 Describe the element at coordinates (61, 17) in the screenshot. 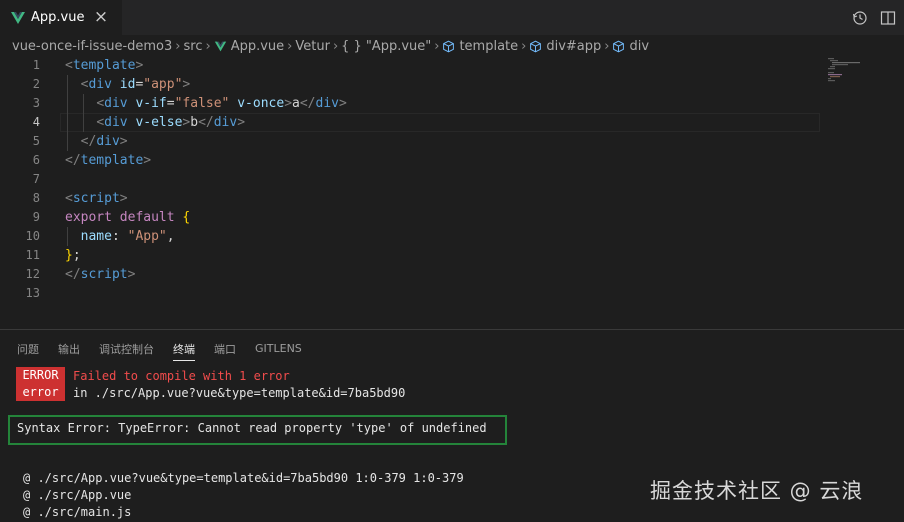

I see `tab-app-vue: App.vue ×` at that location.